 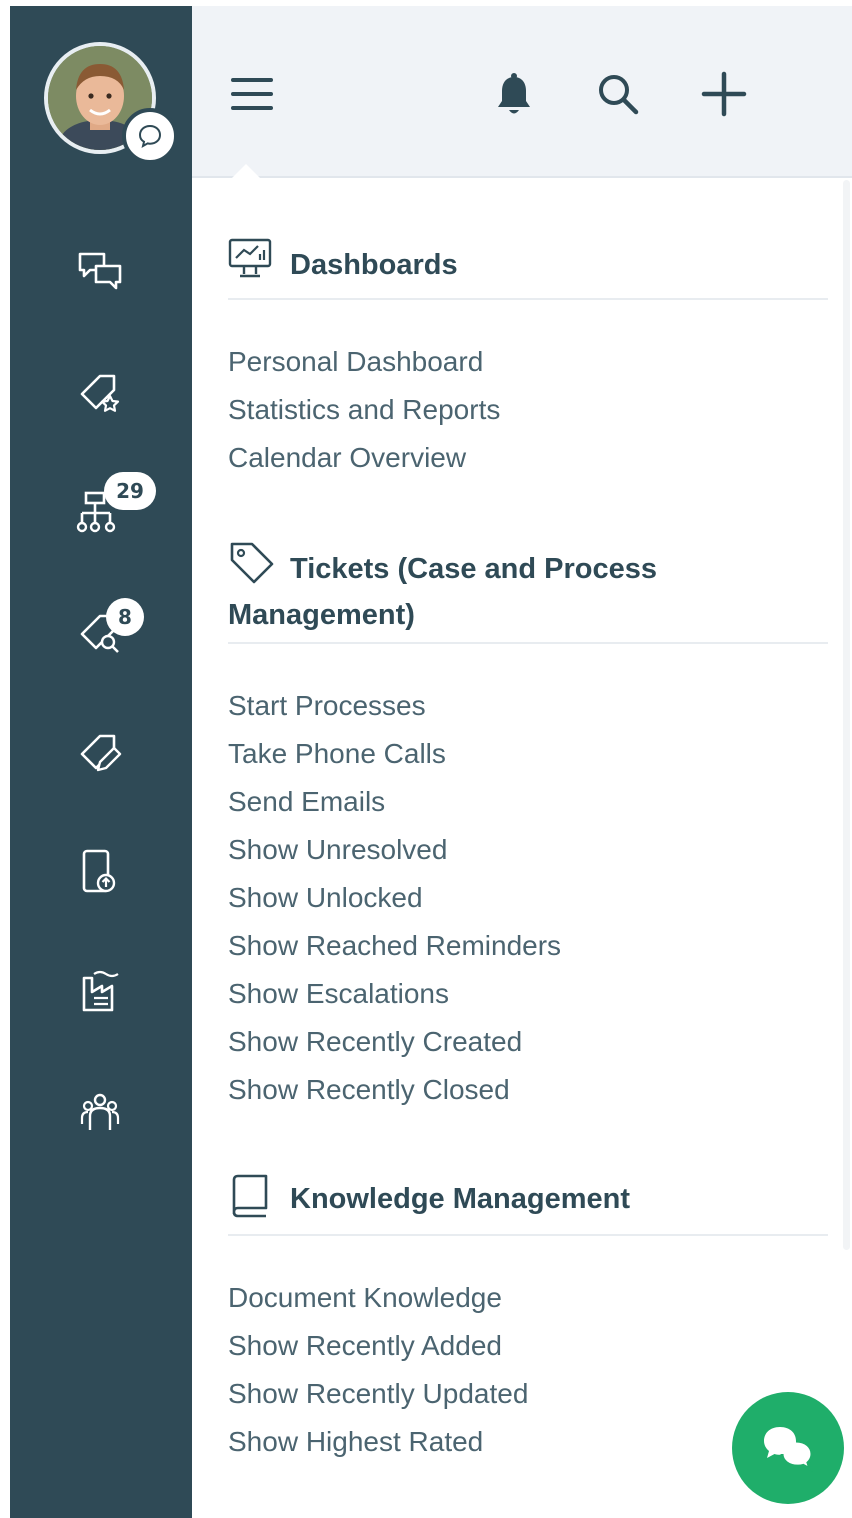 I want to click on phone-upload-icon, so click(x=100, y=872).